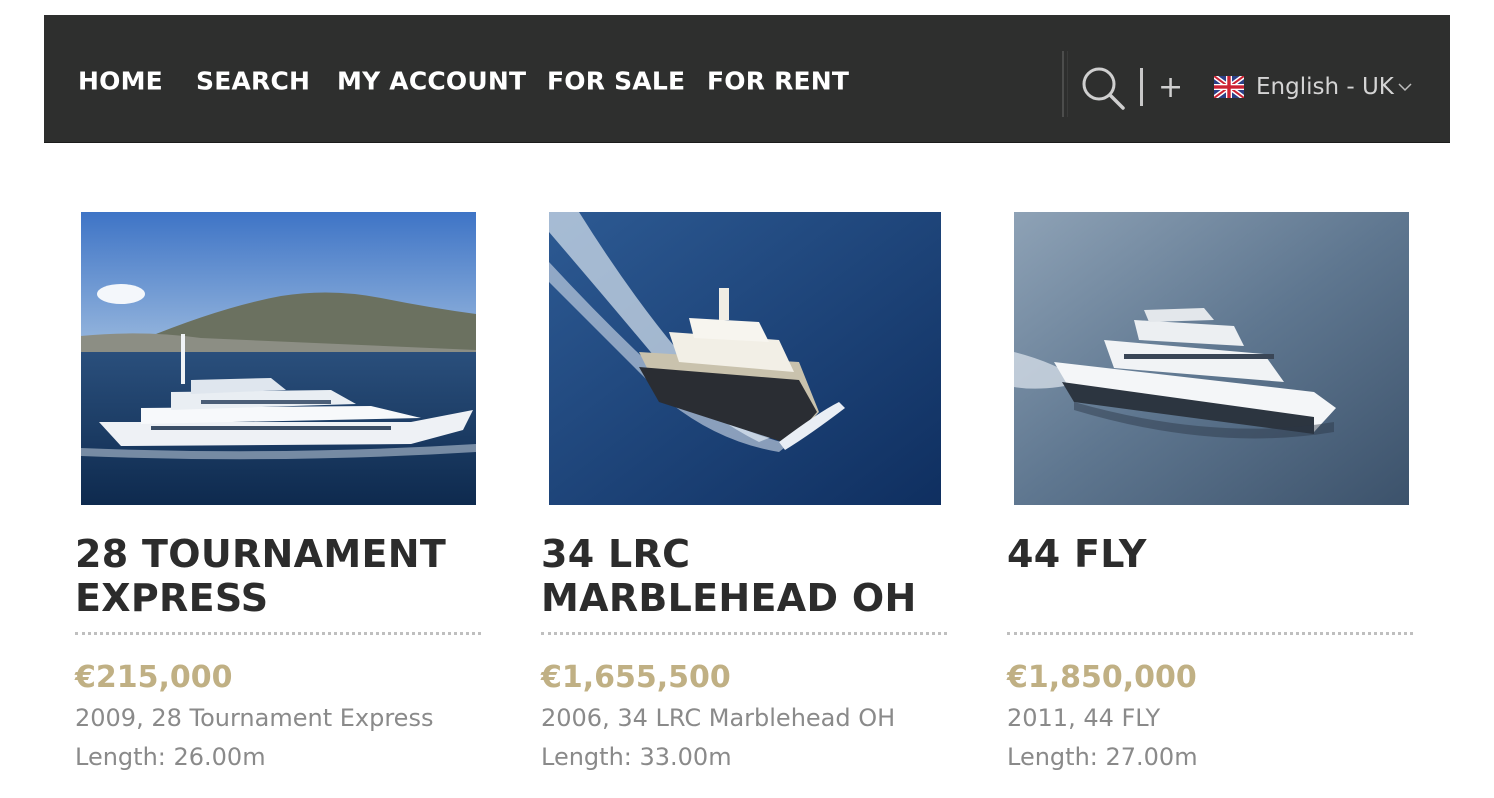  What do you see at coordinates (253, 81) in the screenshot?
I see `nav-search-link: SEARCH` at bounding box center [253, 81].